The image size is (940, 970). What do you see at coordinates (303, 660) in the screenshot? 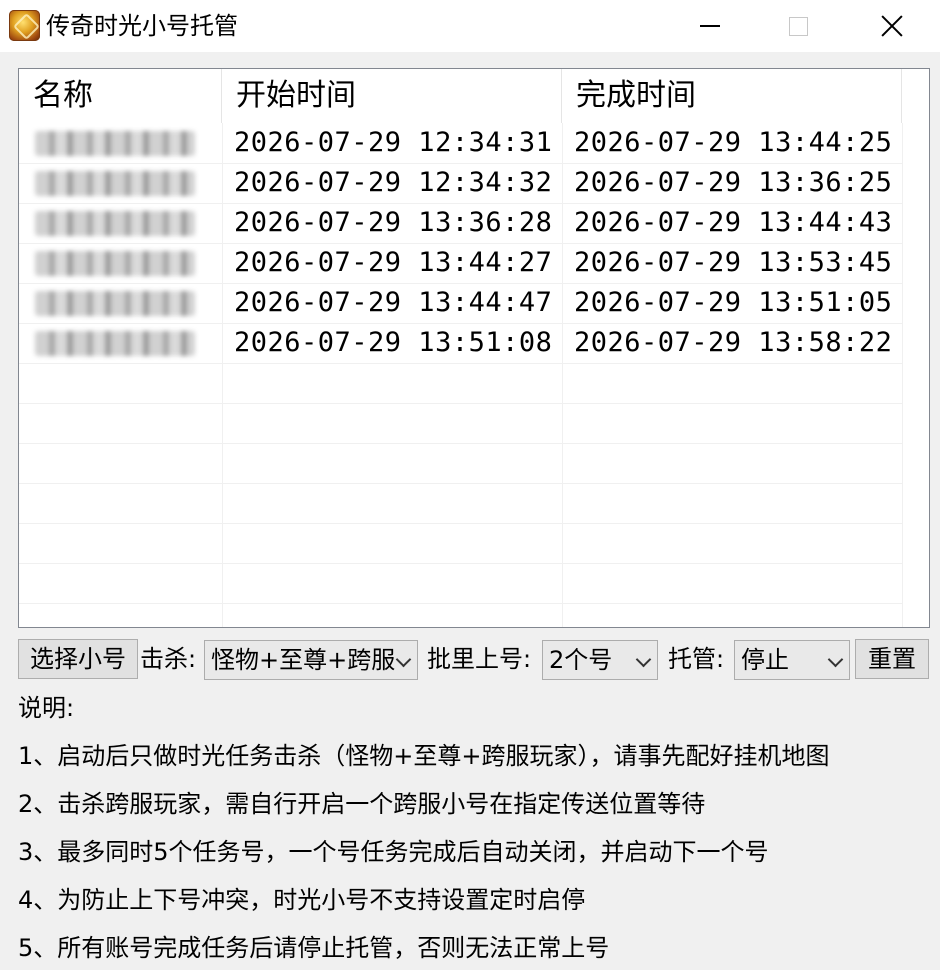
I see `kill-target-value: 怪物+至尊+跨服` at bounding box center [303, 660].